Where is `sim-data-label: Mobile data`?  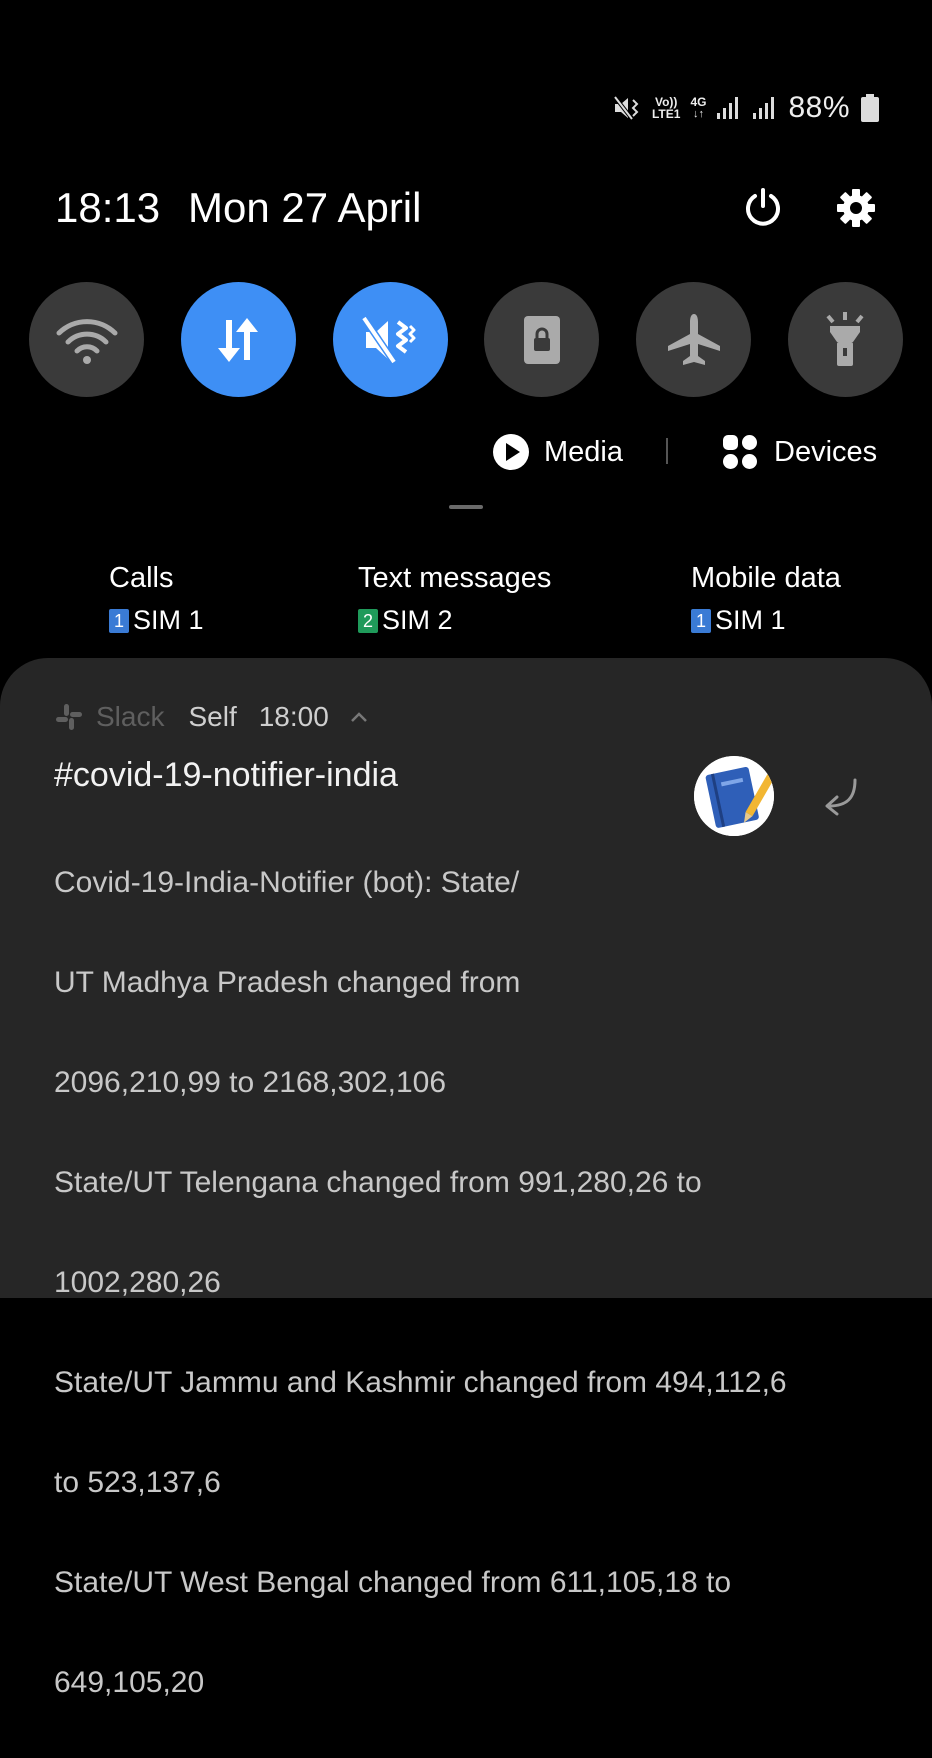
sim-data-label: Mobile data is located at coordinates (766, 578).